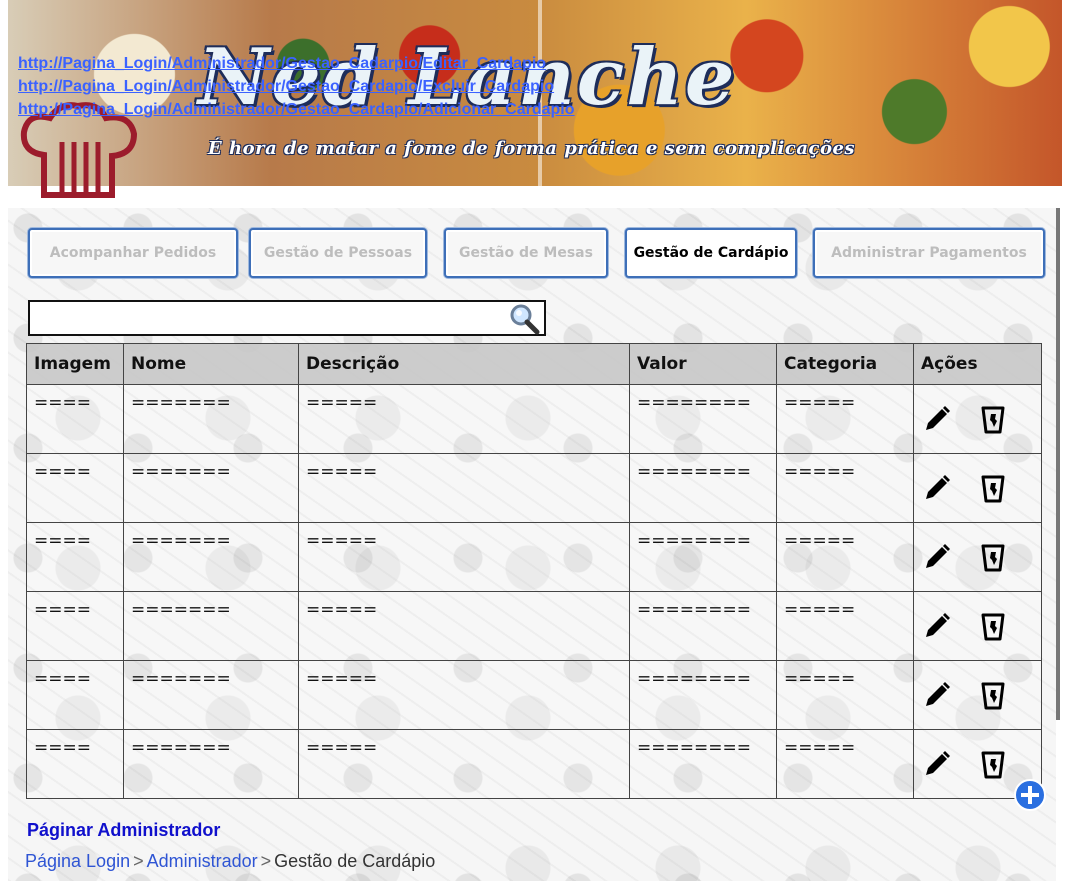  I want to click on search-box, so click(287, 318).